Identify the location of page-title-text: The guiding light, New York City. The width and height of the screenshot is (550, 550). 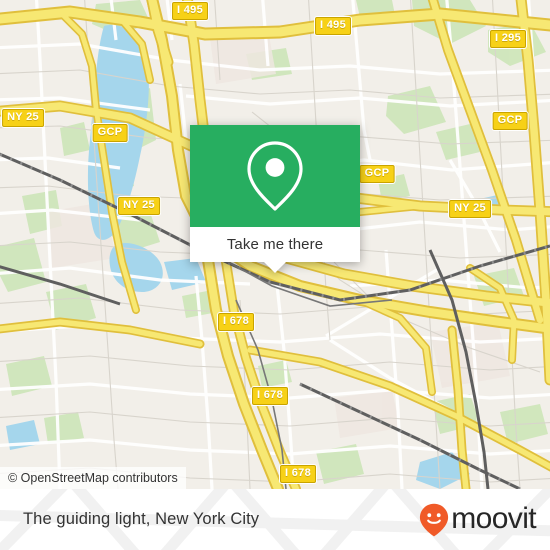
(141, 519).